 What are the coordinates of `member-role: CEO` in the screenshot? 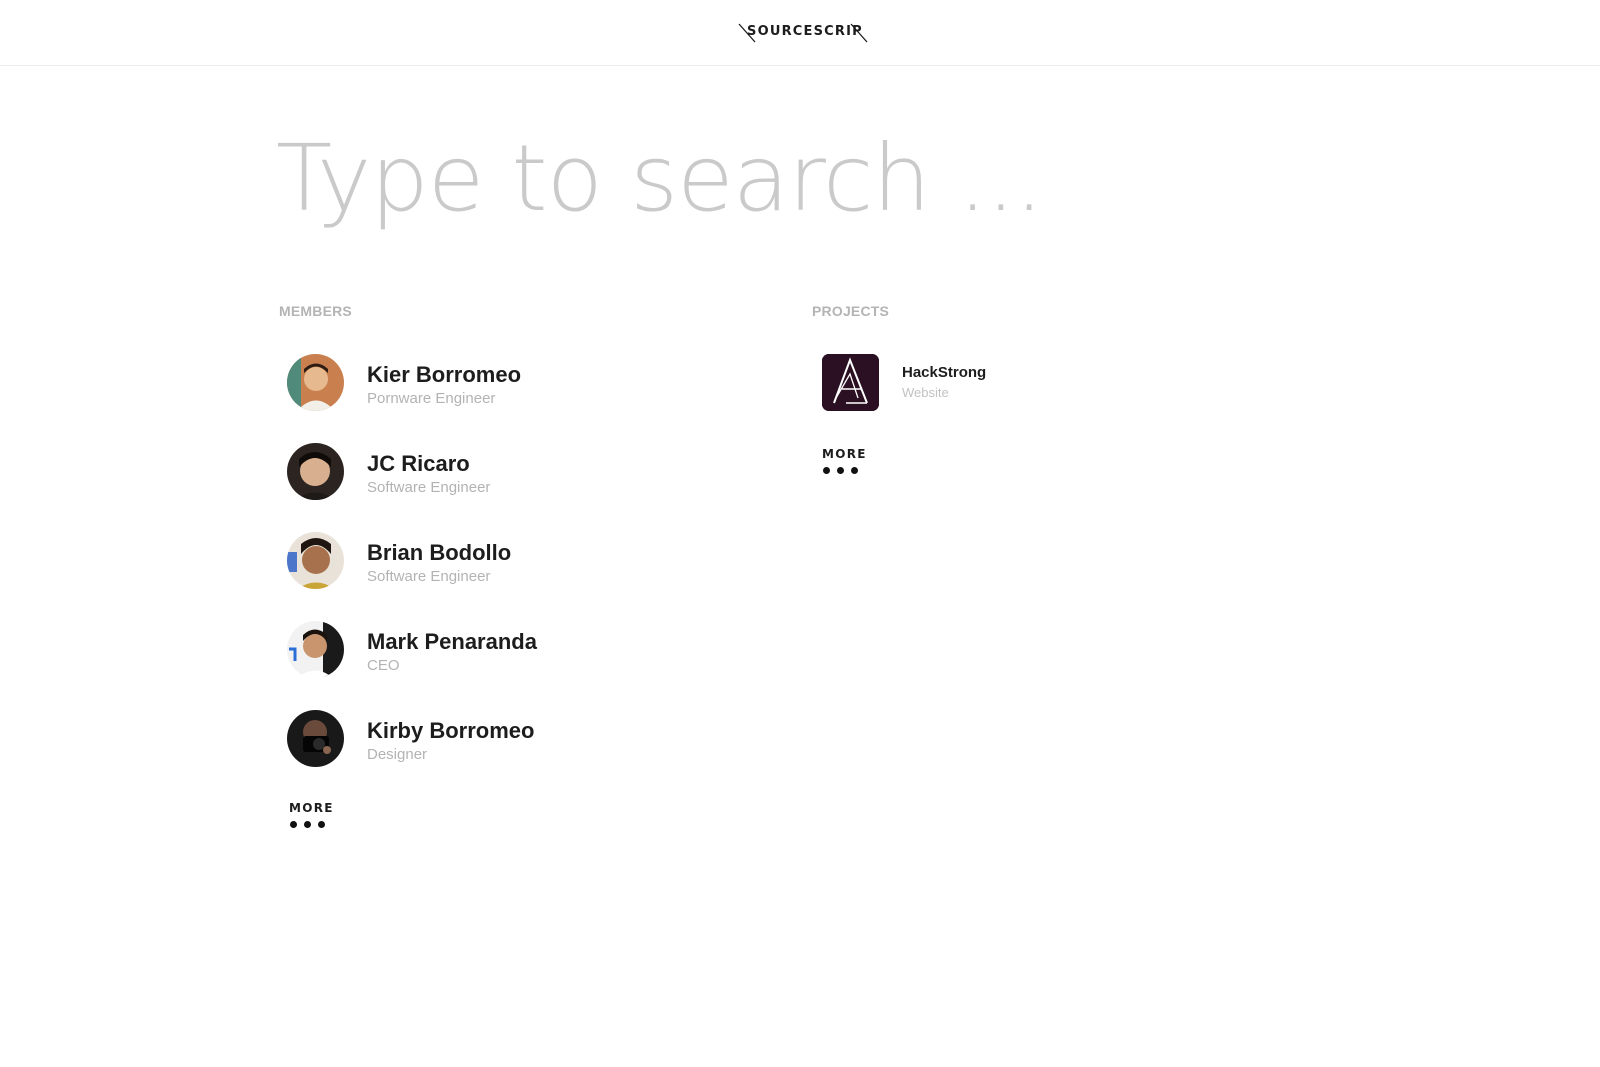 It's located at (383, 665).